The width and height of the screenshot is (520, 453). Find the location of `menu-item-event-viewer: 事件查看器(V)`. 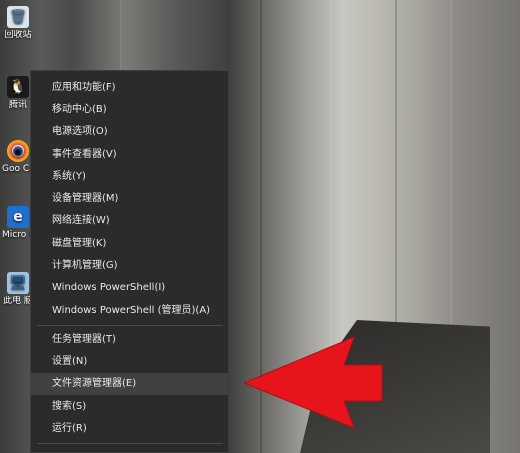

menu-item-event-viewer: 事件查看器(V) is located at coordinates (129, 155).